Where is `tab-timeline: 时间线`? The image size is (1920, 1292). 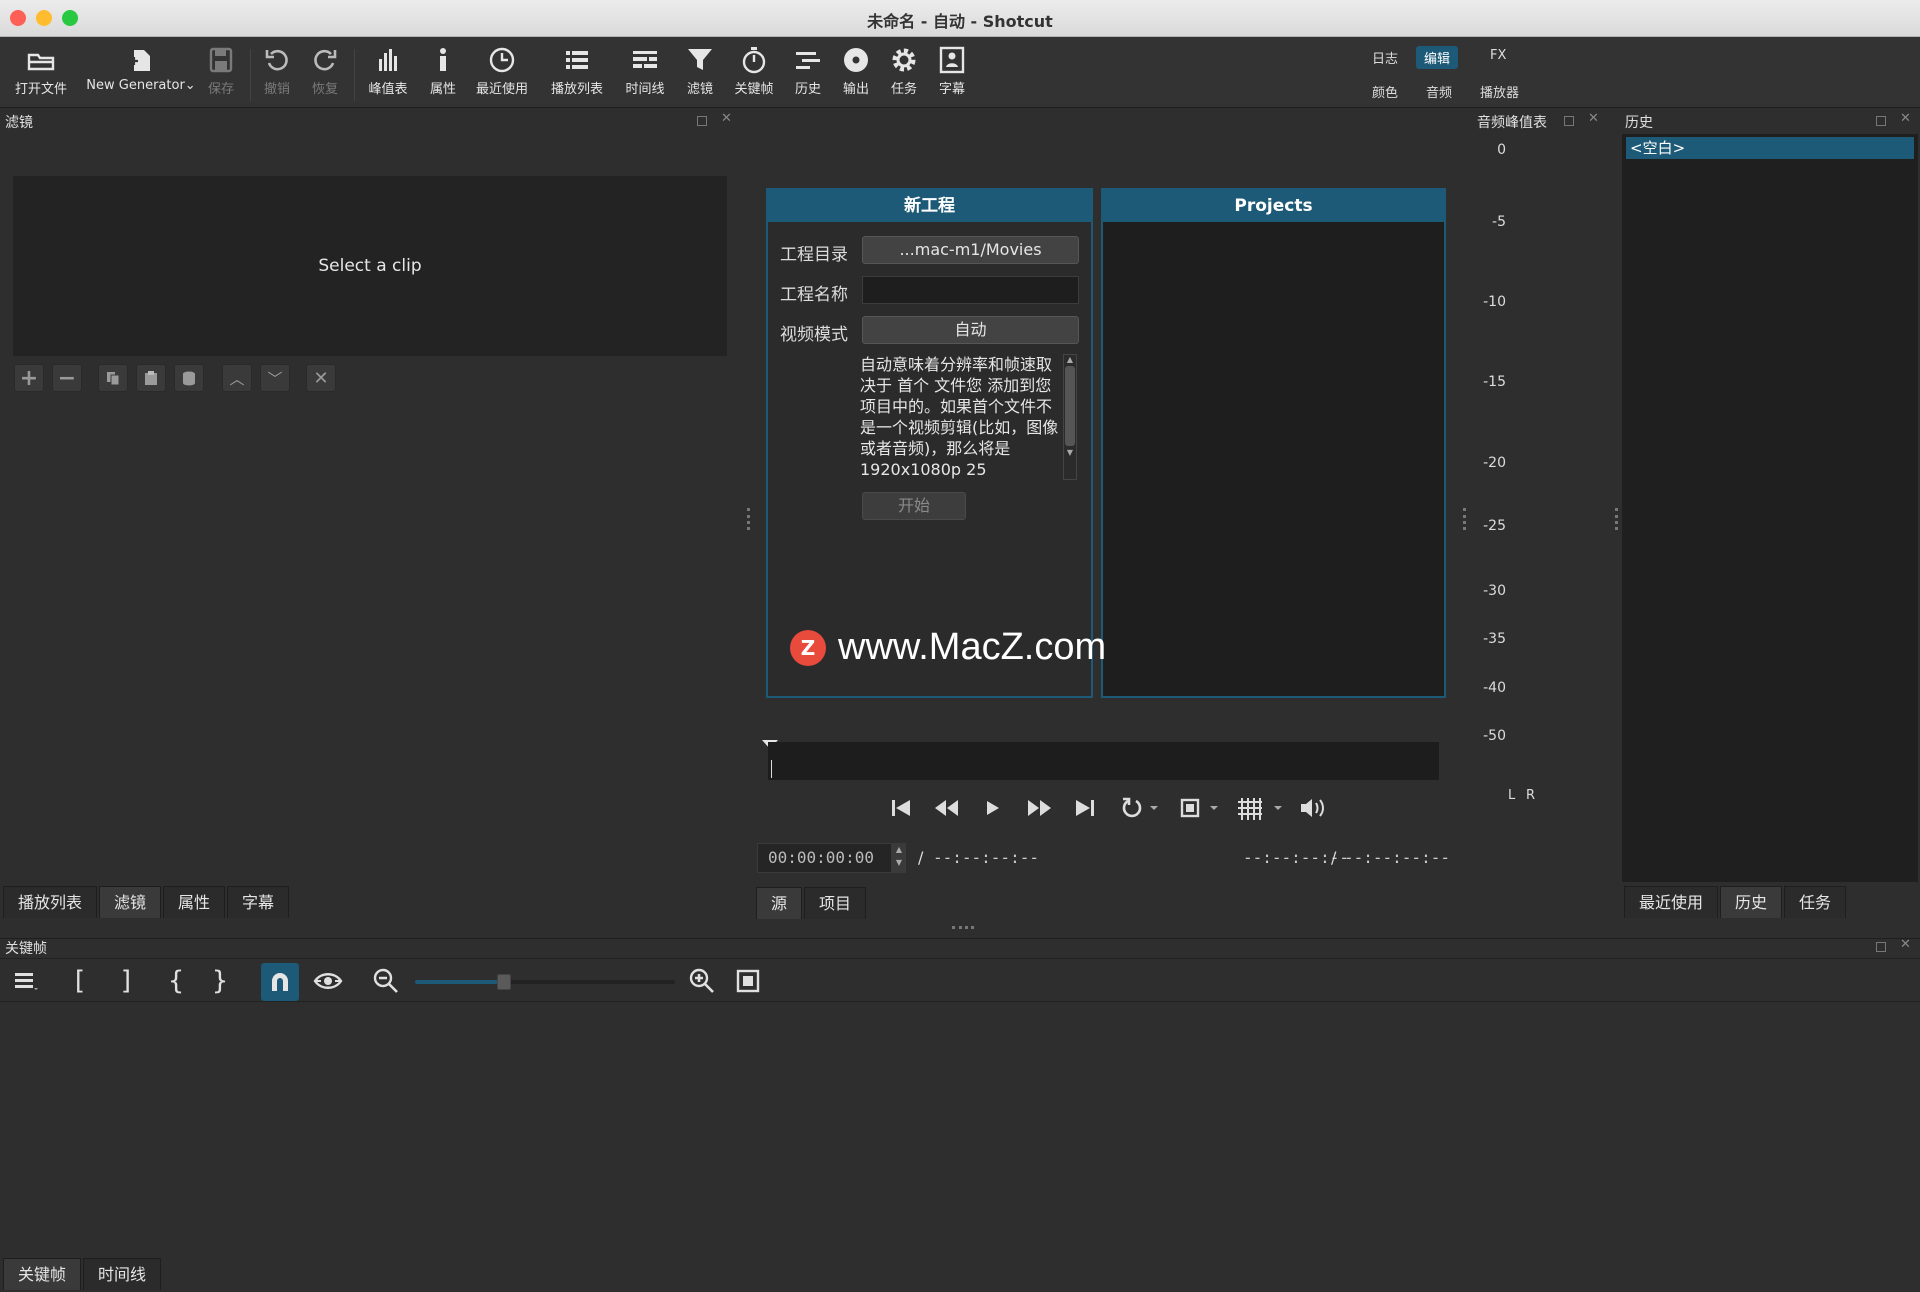
tab-timeline: 时间线 is located at coordinates (122, 1274).